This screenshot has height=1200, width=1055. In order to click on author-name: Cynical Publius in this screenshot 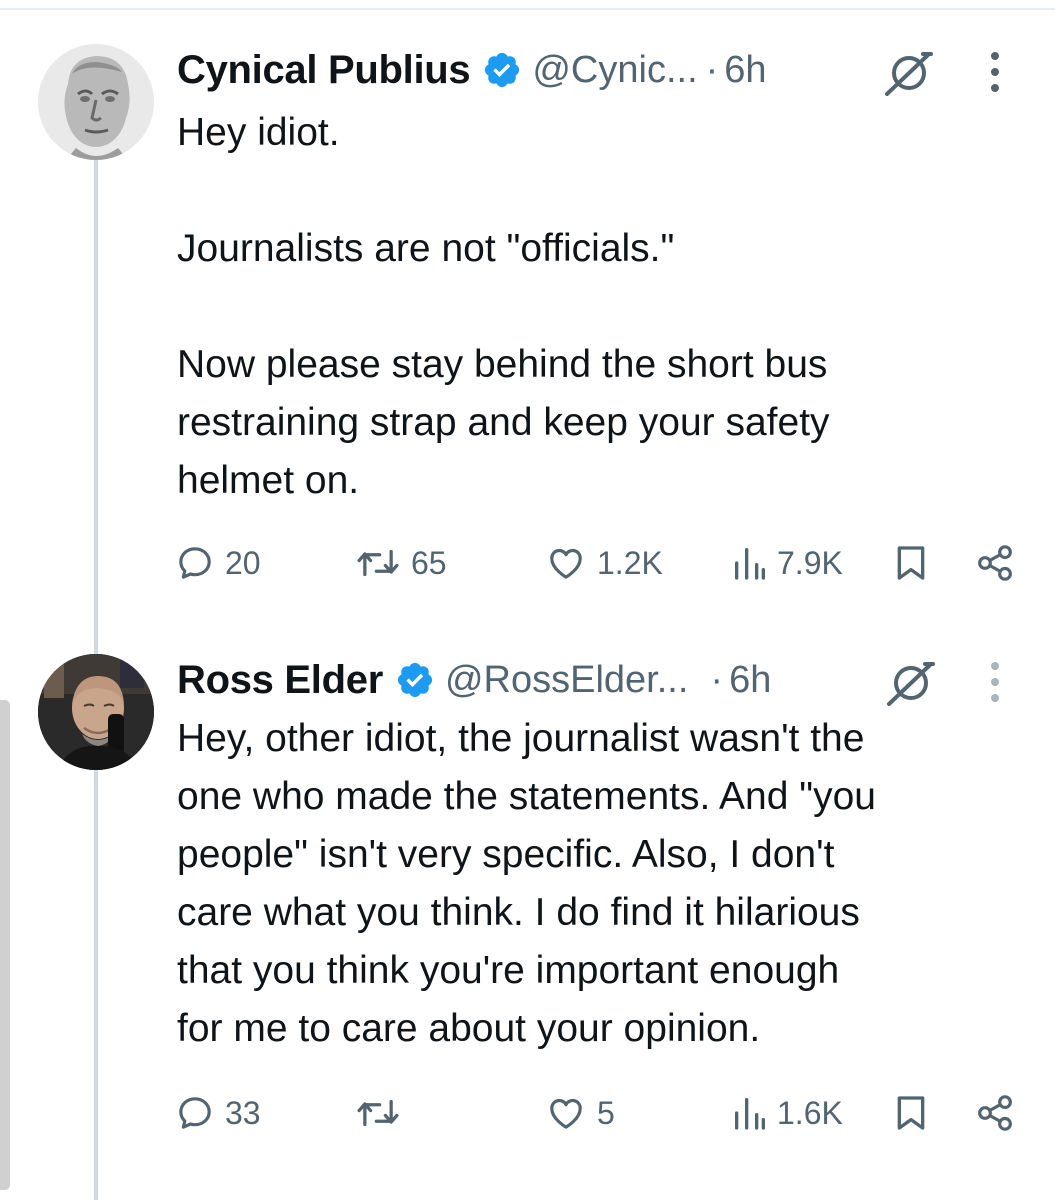, I will do `click(324, 70)`.